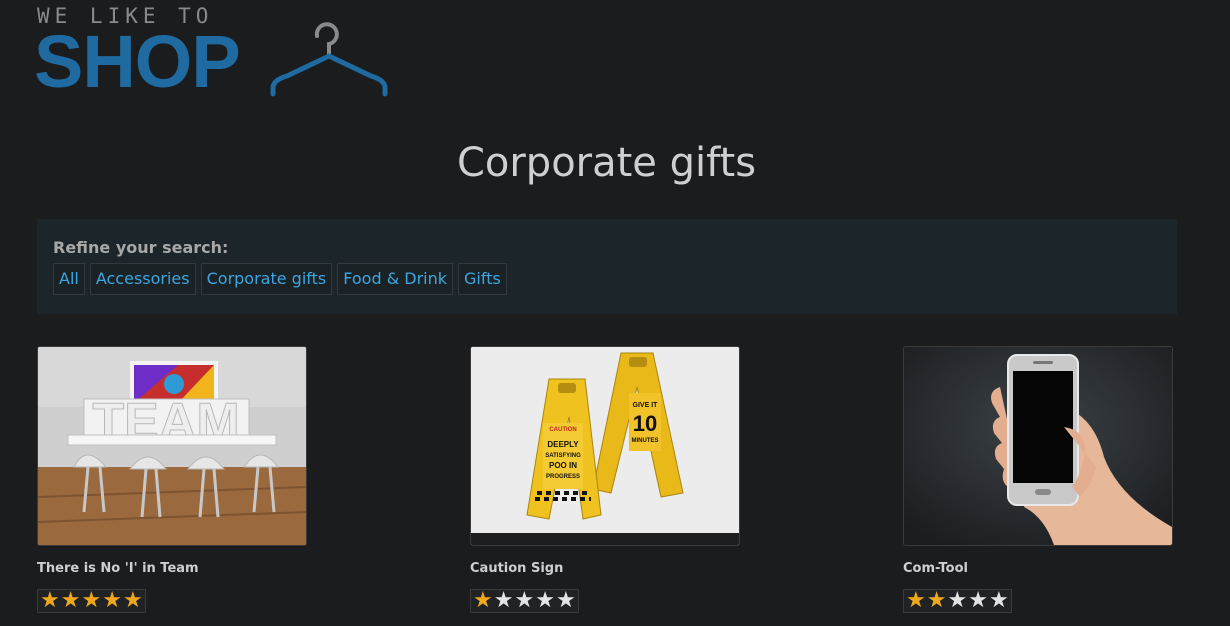 Image resolution: width=1230 pixels, height=626 pixels. I want to click on hanger-icon, so click(329, 59).